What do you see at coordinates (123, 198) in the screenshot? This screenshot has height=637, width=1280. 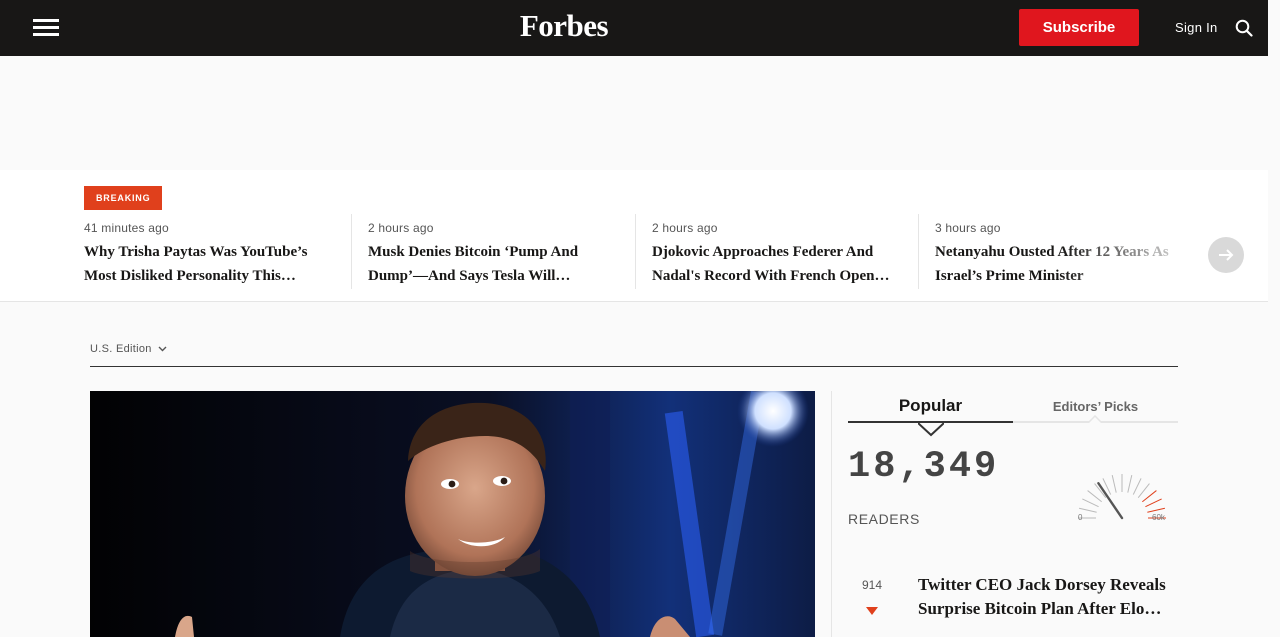 I see `breaking-badge: BREAKING` at bounding box center [123, 198].